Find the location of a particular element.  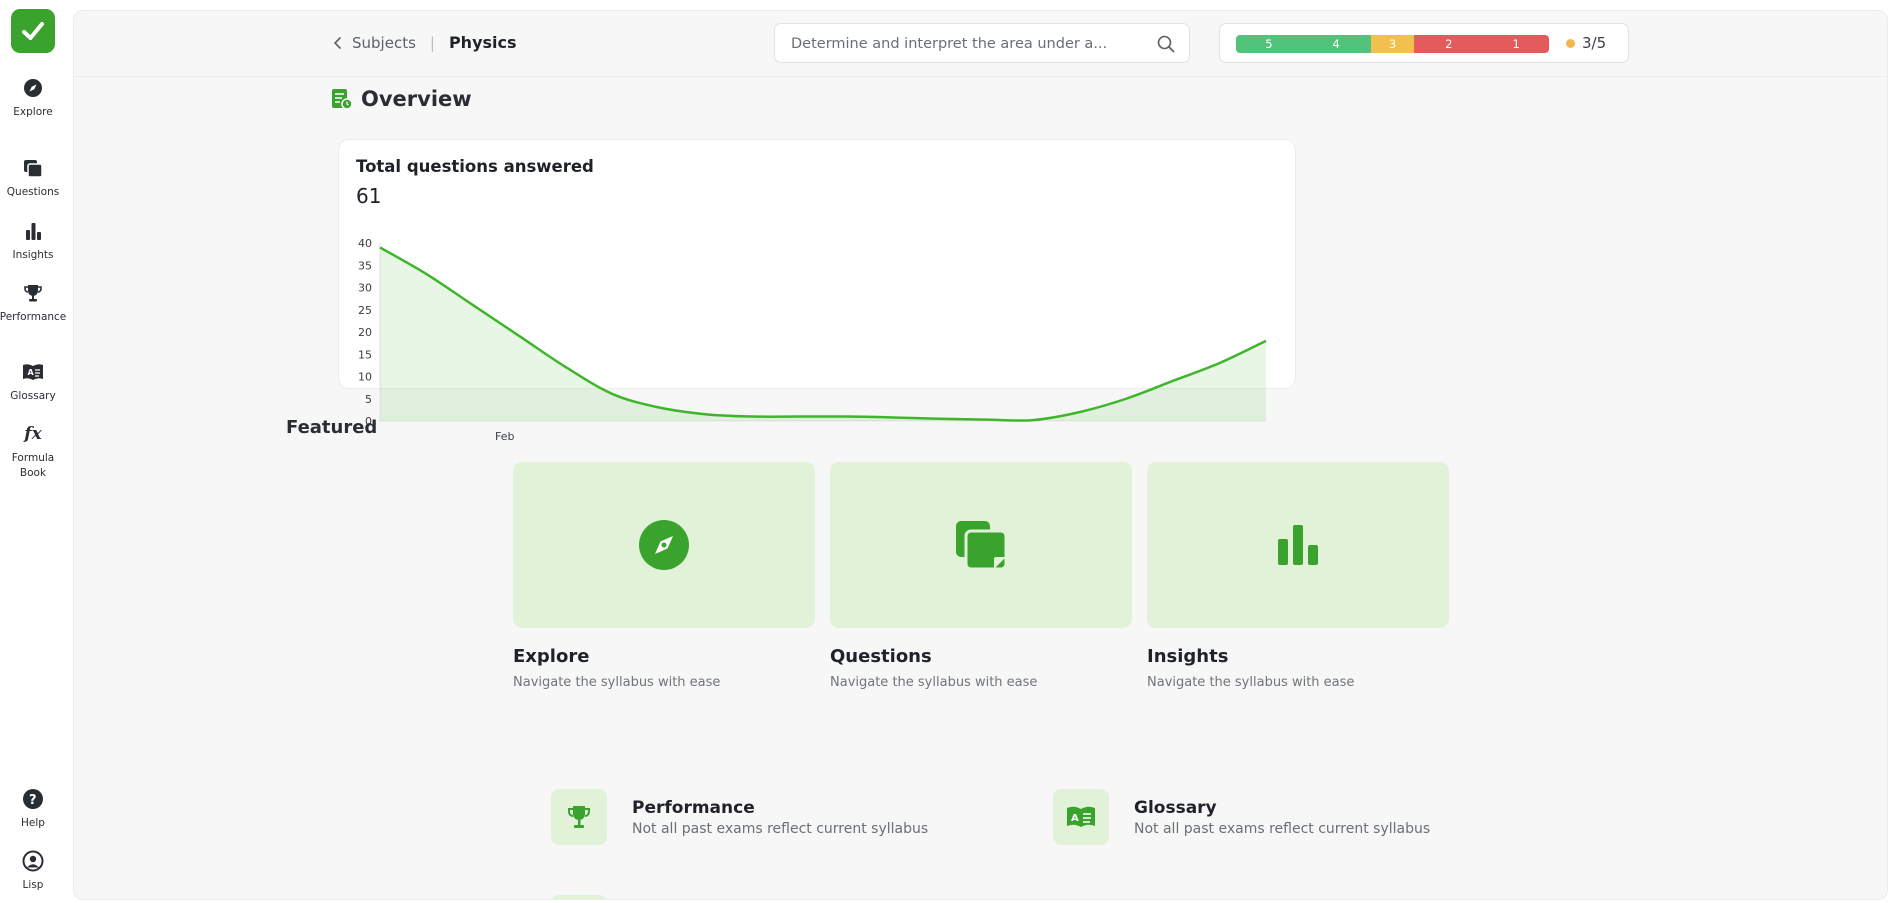

sidebar-item-label: Performance is located at coordinates (33, 317).